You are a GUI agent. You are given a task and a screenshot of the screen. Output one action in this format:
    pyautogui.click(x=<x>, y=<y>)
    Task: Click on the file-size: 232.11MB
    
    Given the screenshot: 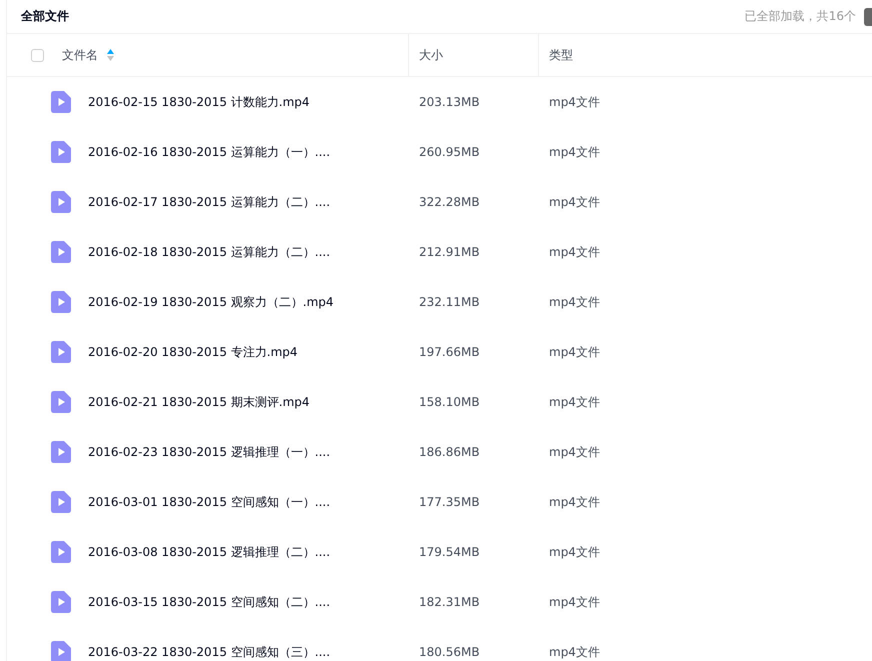 What is the action you would take?
    pyautogui.click(x=449, y=302)
    